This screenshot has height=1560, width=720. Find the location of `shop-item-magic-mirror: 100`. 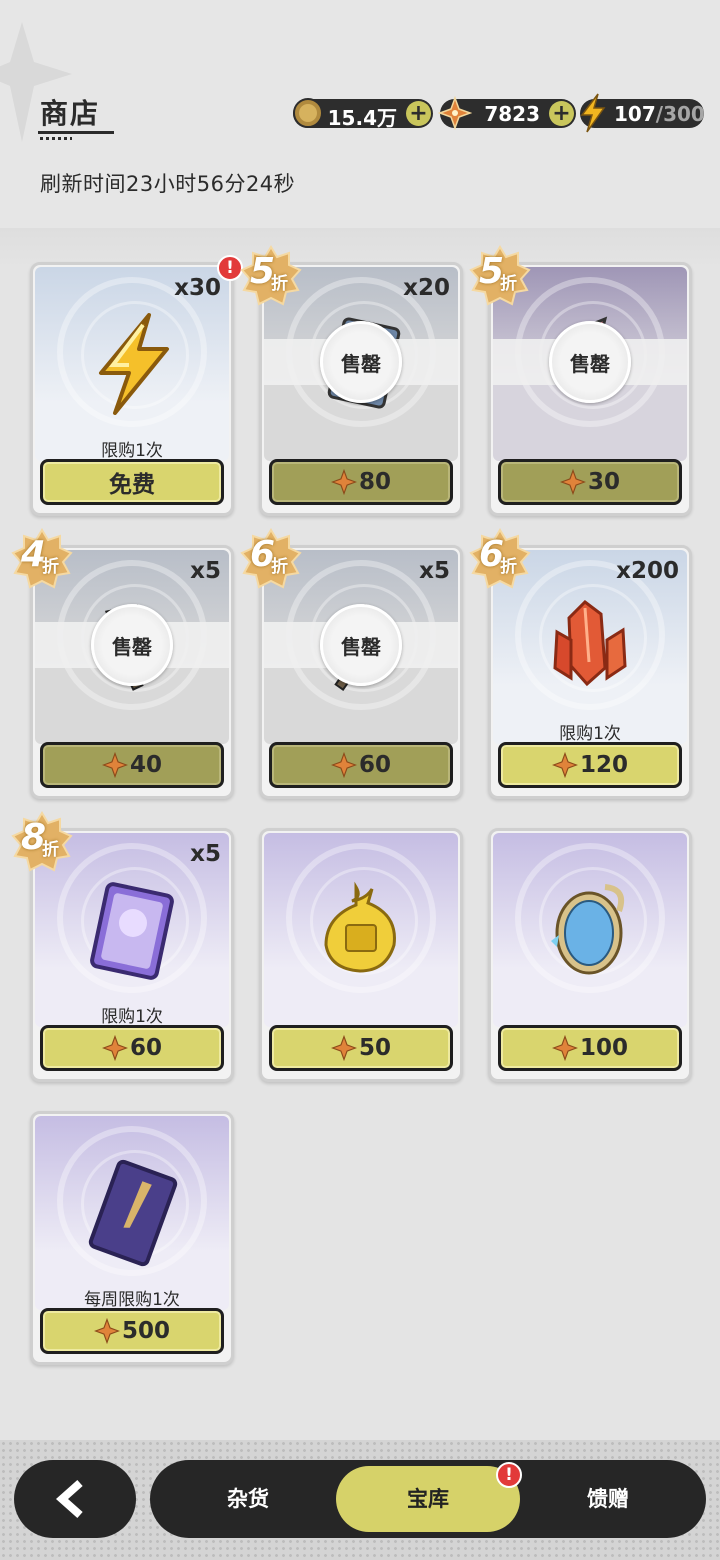

shop-item-magic-mirror: 100 is located at coordinates (590, 955).